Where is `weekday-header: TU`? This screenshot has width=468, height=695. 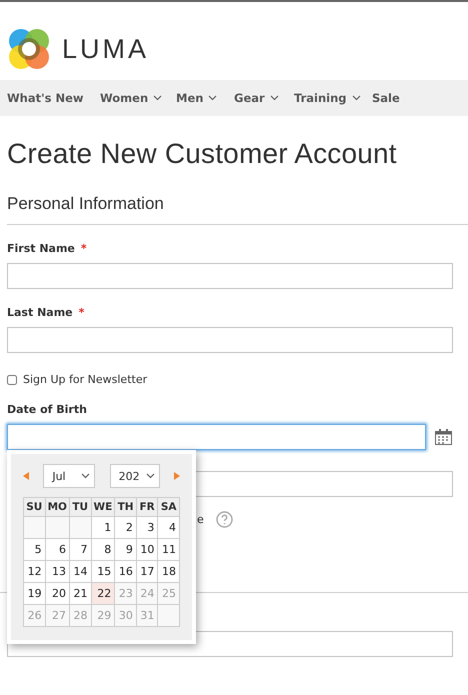
weekday-header: TU is located at coordinates (80, 507).